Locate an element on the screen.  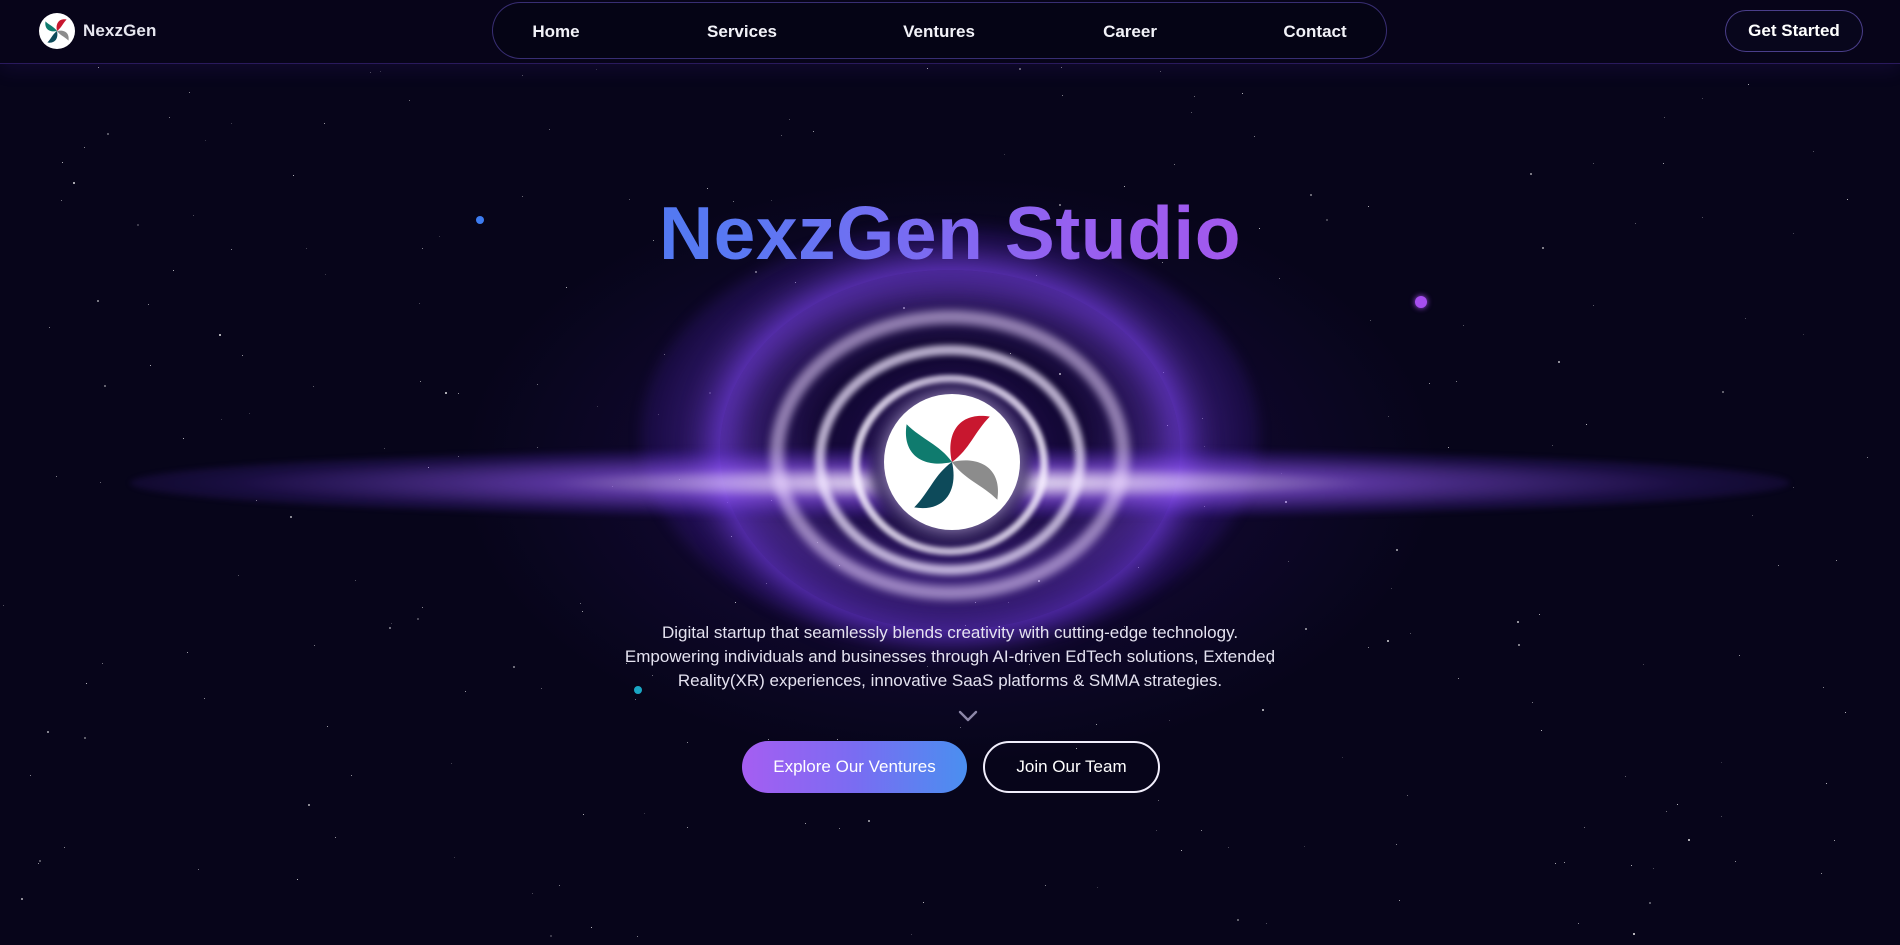
nav-item-career: Career is located at coordinates (1130, 31).